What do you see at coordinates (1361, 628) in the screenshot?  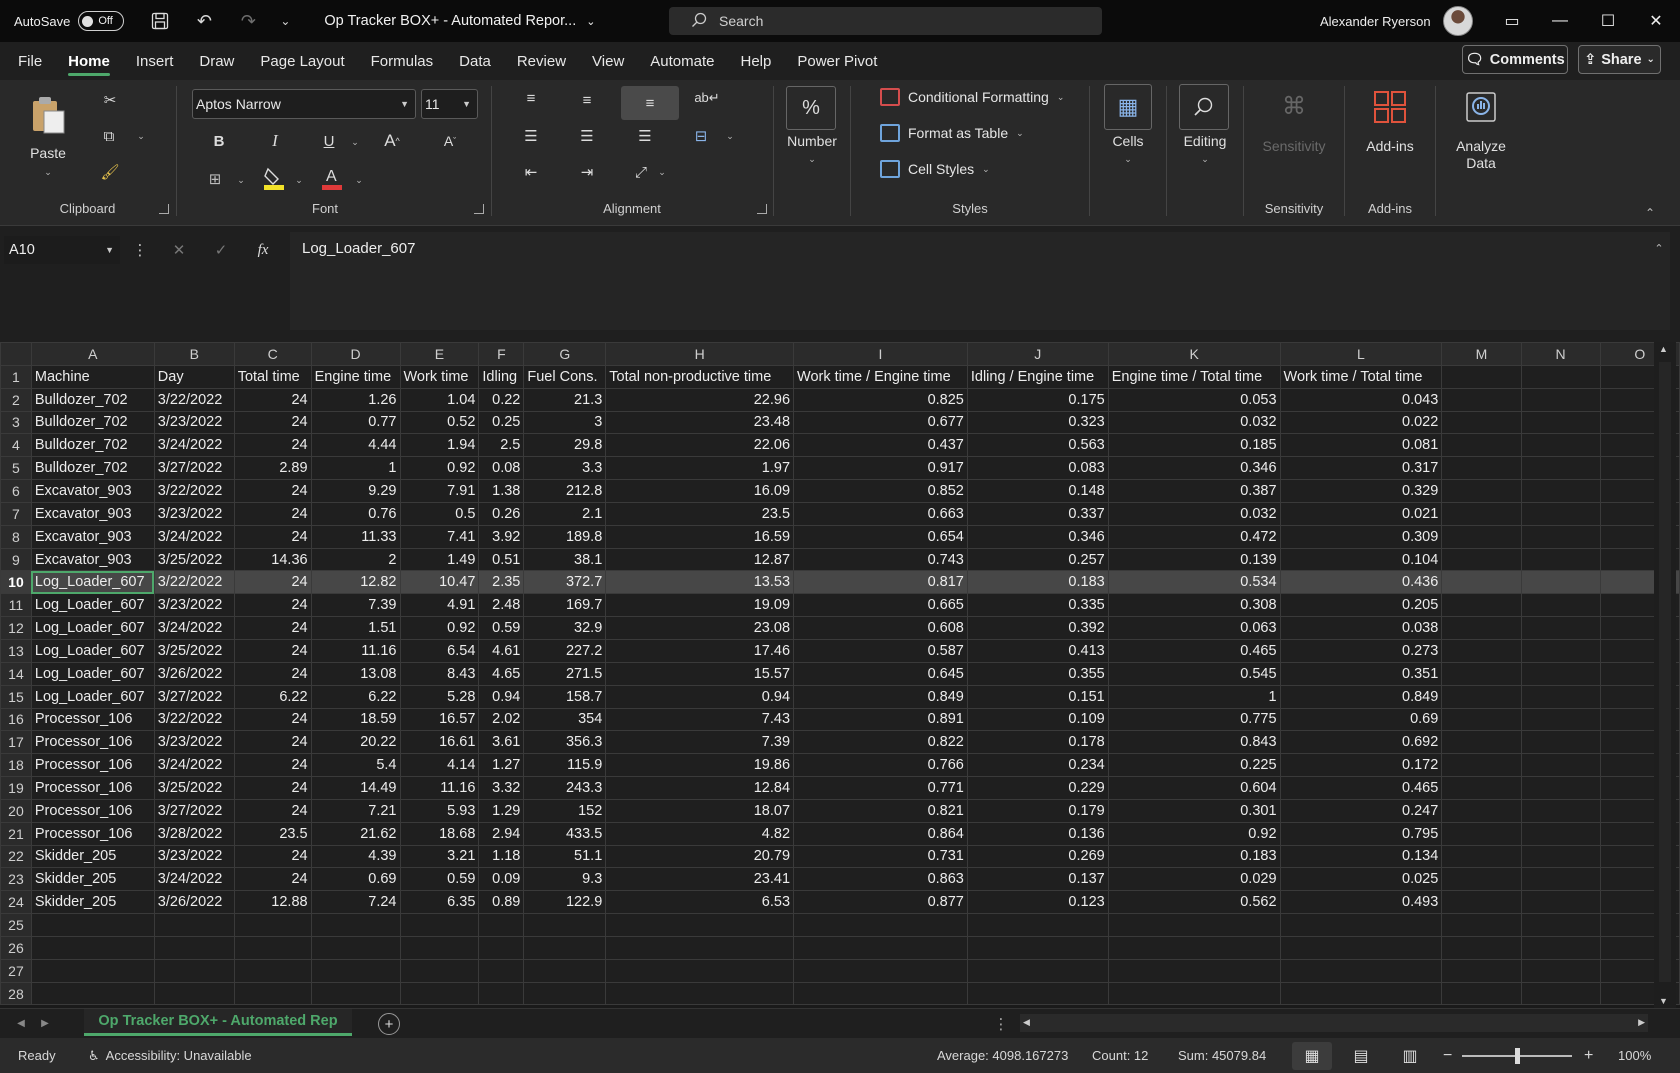 I see `cell: 0.038` at bounding box center [1361, 628].